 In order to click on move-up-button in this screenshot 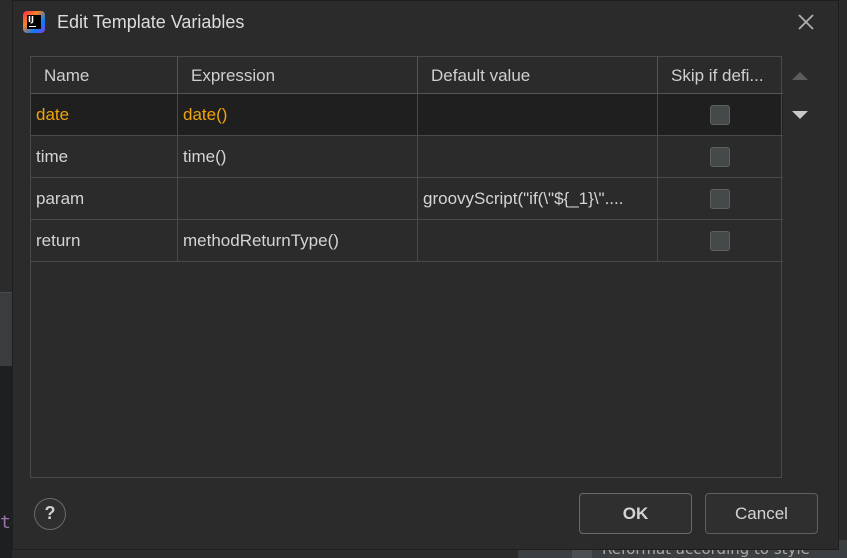, I will do `click(800, 76)`.